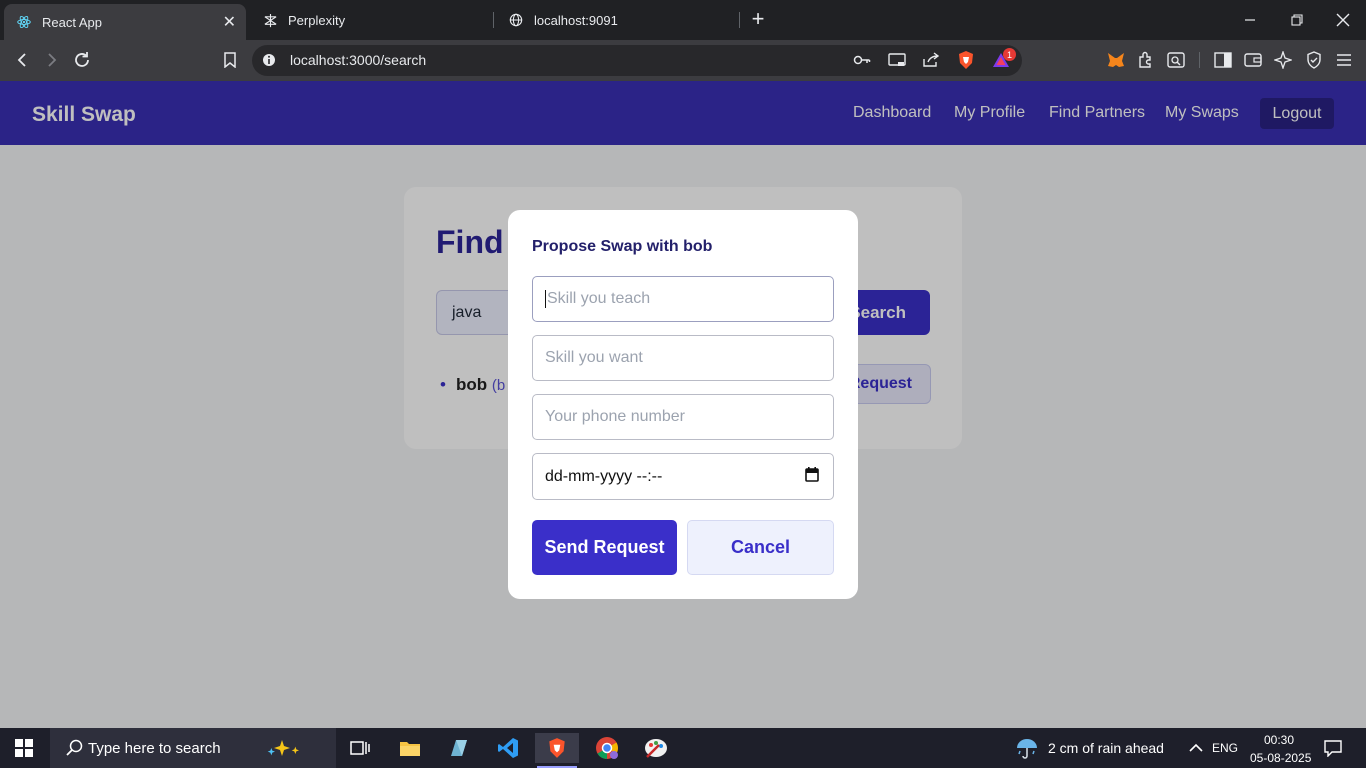 The height and width of the screenshot is (768, 1366). I want to click on vscode-icon, so click(508, 748).